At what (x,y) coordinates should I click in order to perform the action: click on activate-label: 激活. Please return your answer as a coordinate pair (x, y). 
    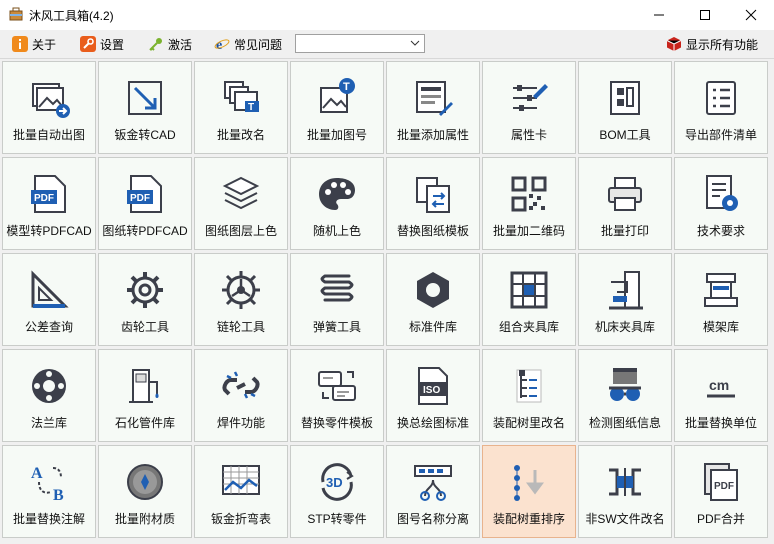
    Looking at the image, I should click on (180, 44).